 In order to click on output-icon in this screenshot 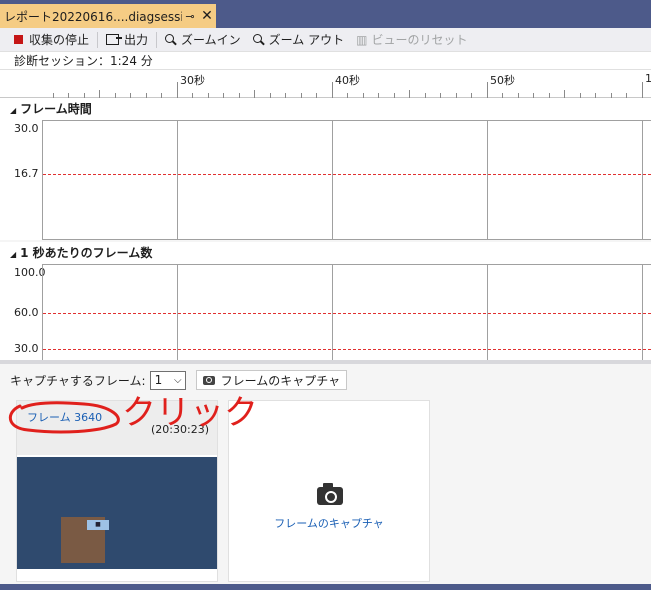, I will do `click(114, 39)`.